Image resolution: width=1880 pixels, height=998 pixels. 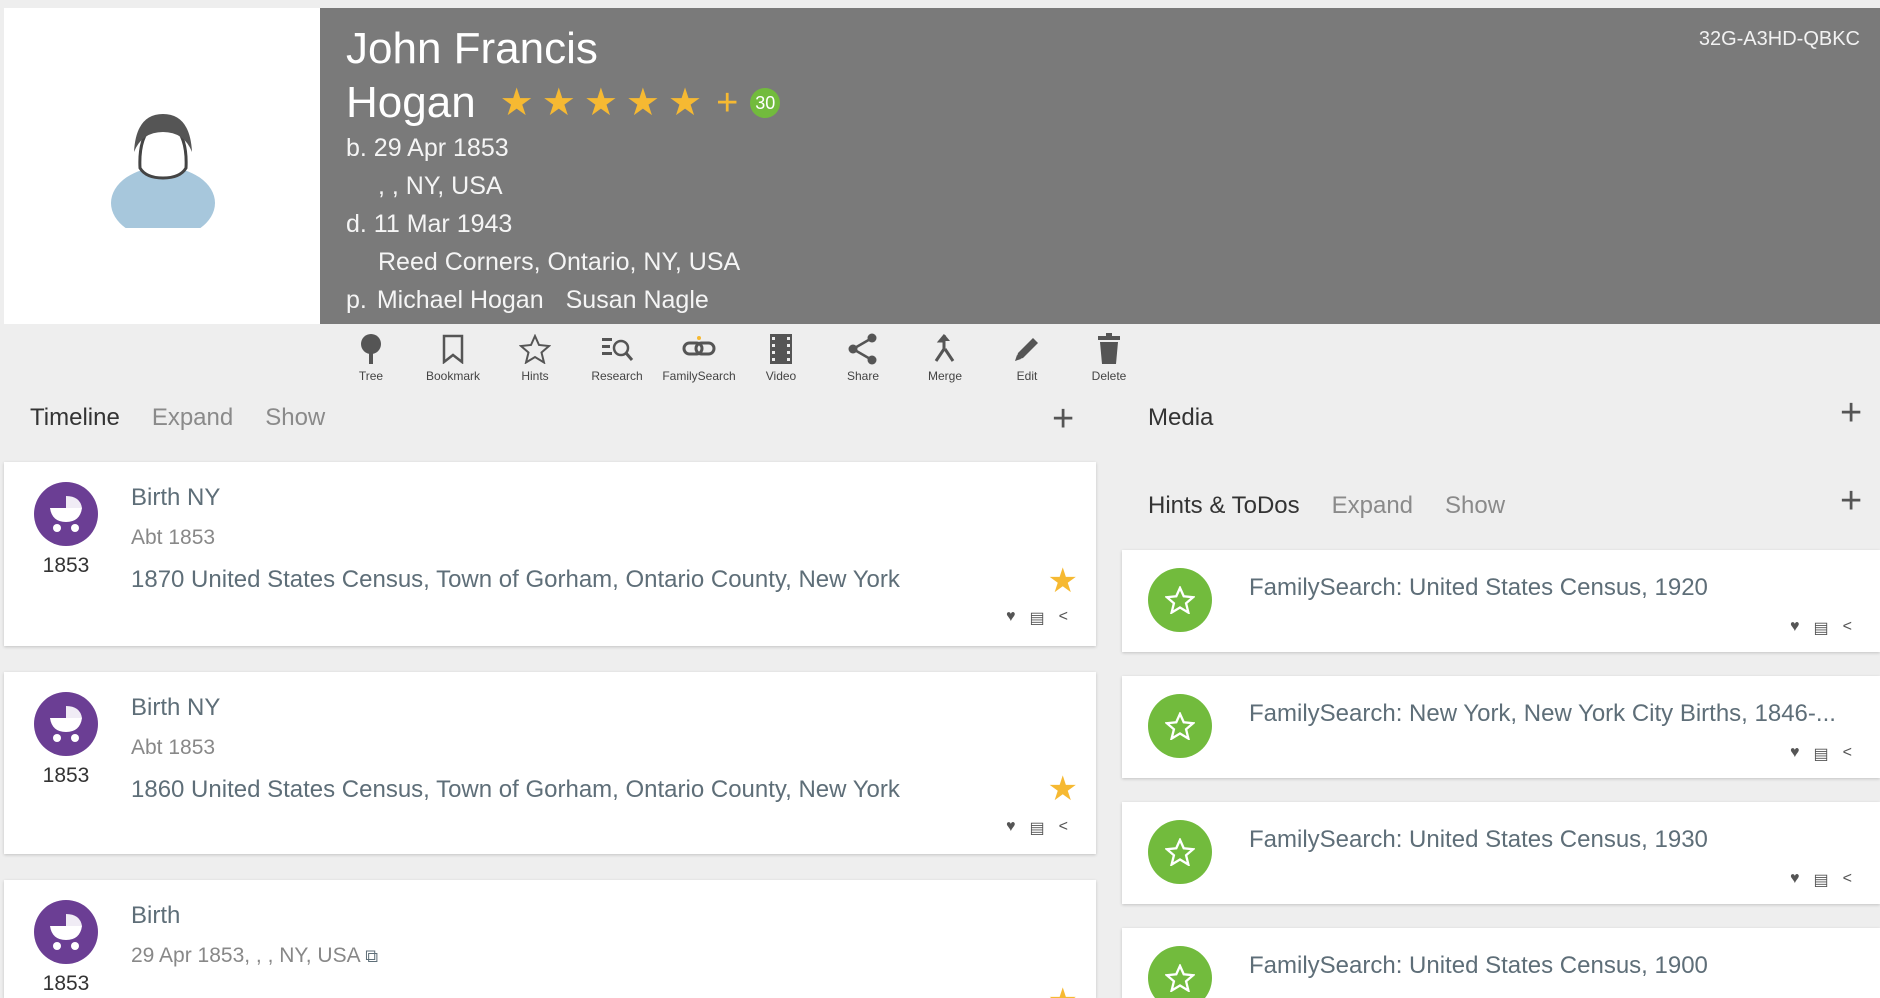 I want to click on tree-button: Tree, so click(x=371, y=357).